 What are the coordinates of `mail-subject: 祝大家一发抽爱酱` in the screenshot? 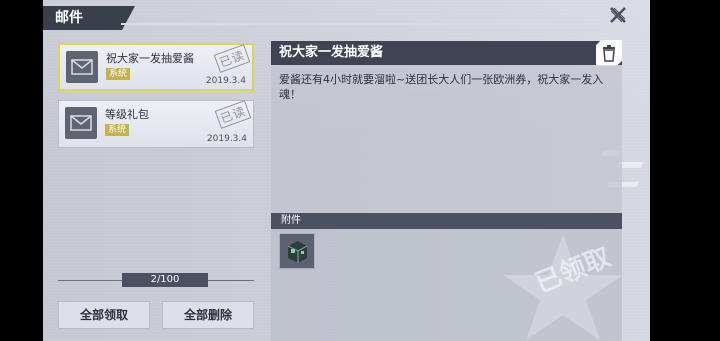 It's located at (150, 58).